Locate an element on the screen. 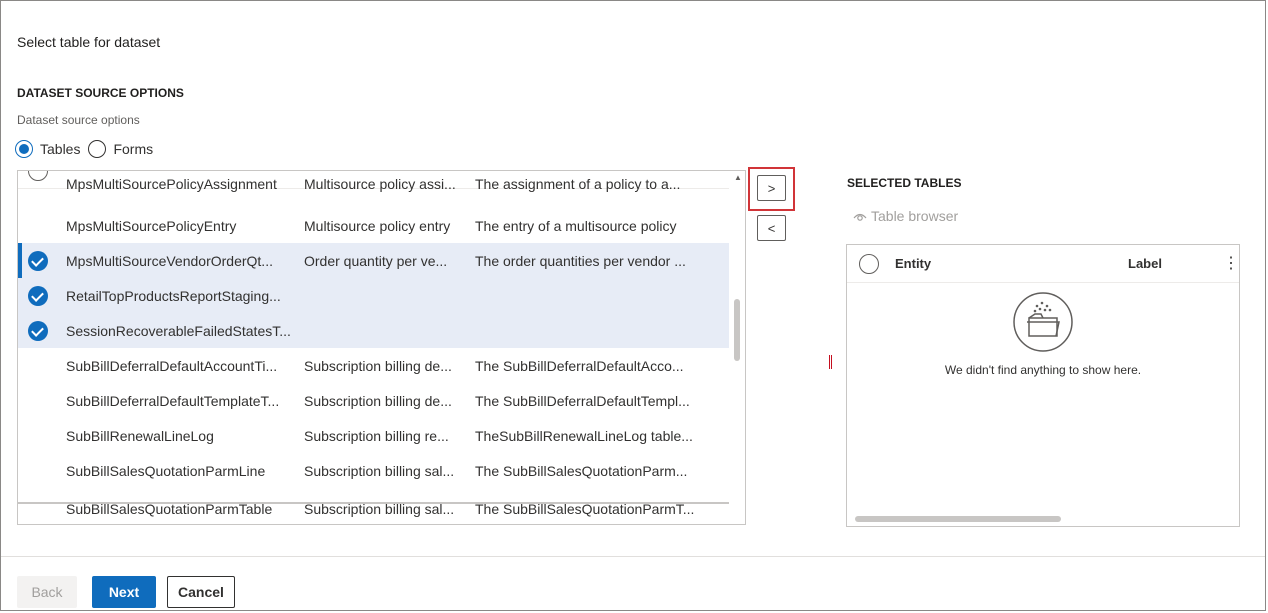  table-browser-button: Table browser is located at coordinates (905, 216).